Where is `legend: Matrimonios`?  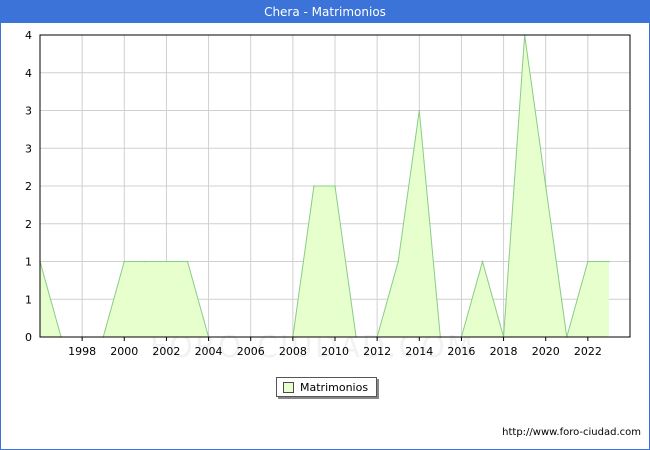 legend: Matrimonios is located at coordinates (327, 387).